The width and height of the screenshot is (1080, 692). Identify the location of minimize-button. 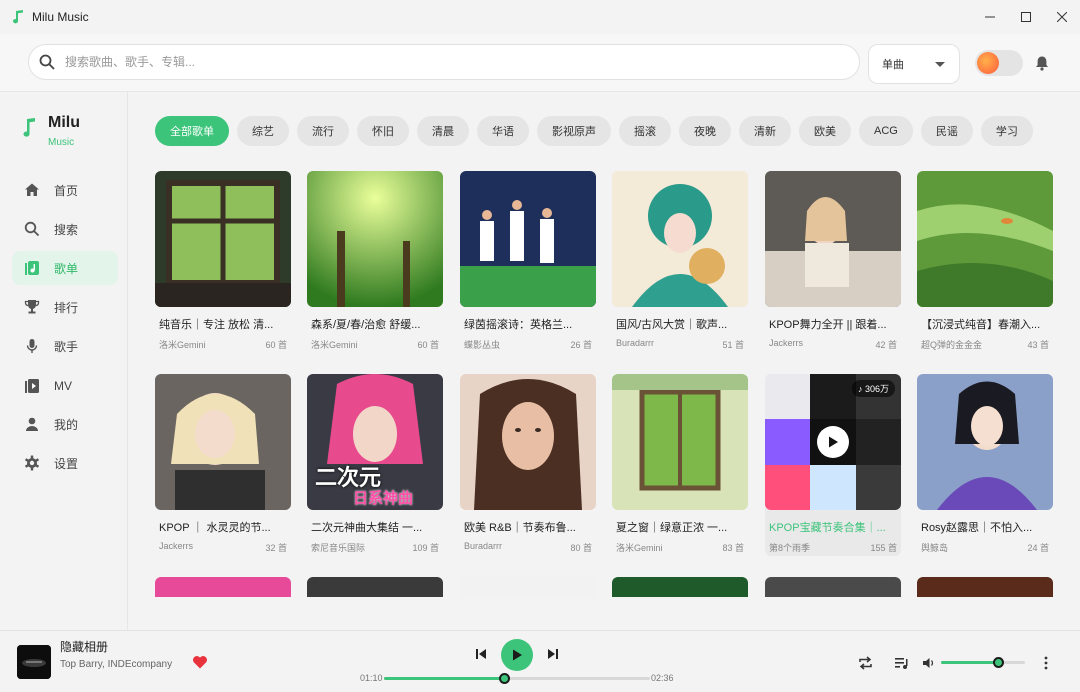
(990, 17).